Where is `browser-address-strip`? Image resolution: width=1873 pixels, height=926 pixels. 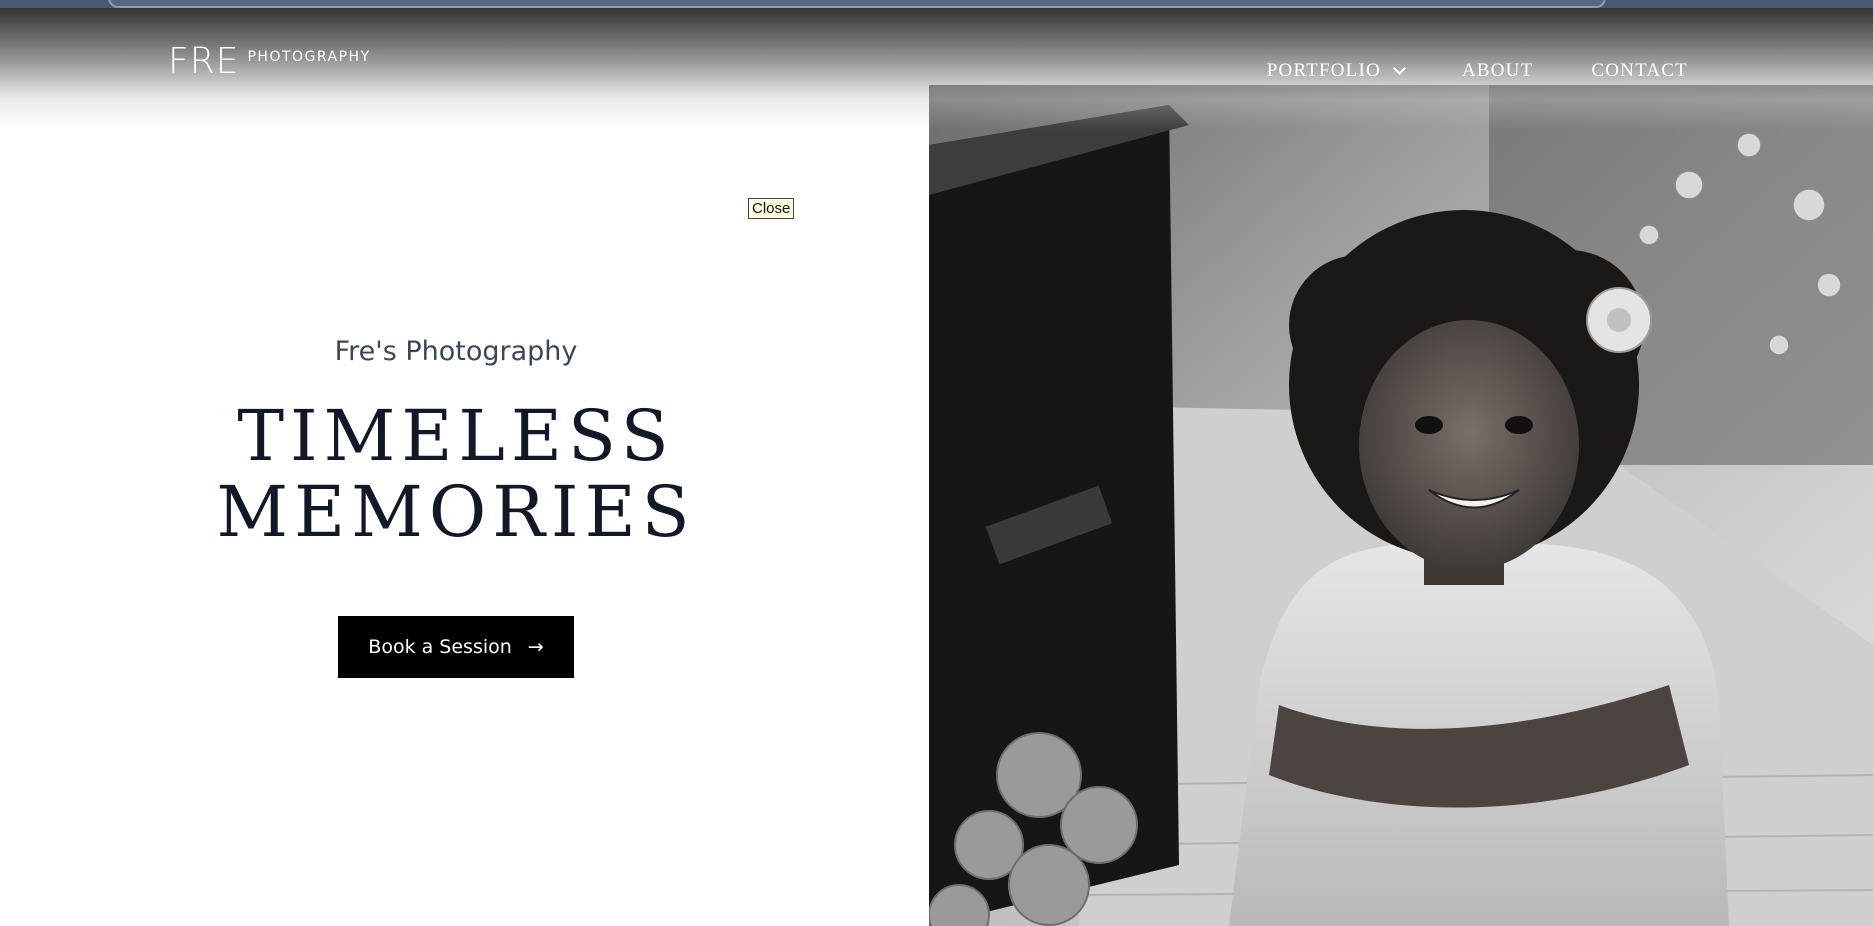 browser-address-strip is located at coordinates (936, 4).